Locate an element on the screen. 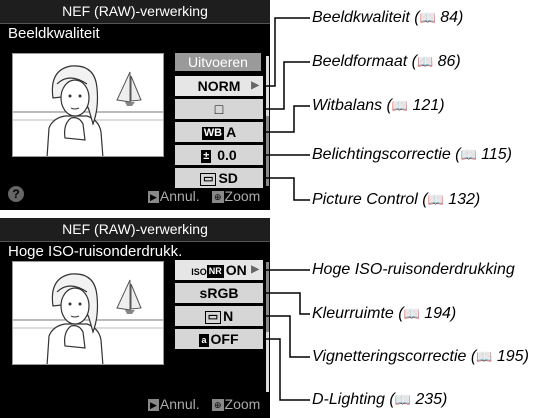 The height and width of the screenshot is (418, 558). callout-page: 115) is located at coordinates (494, 154).